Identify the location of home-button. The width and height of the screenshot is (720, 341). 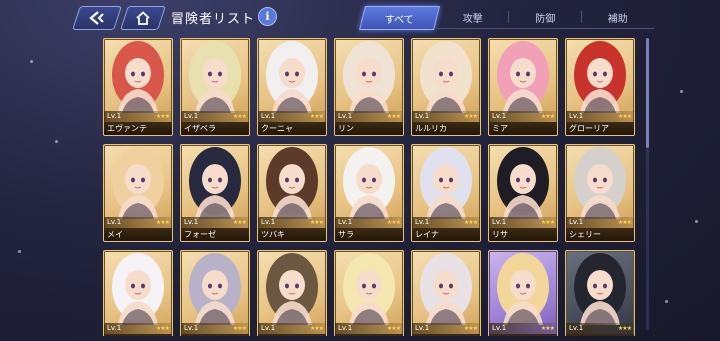
(143, 18).